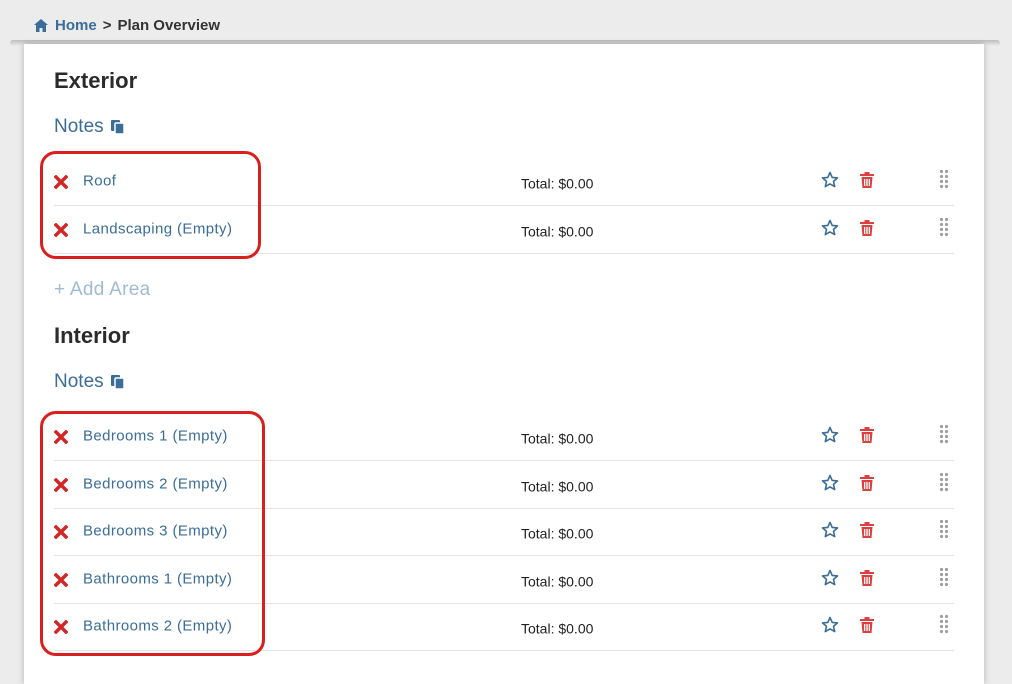  I want to click on area-link: Bedrooms 3 (Empty), so click(155, 530).